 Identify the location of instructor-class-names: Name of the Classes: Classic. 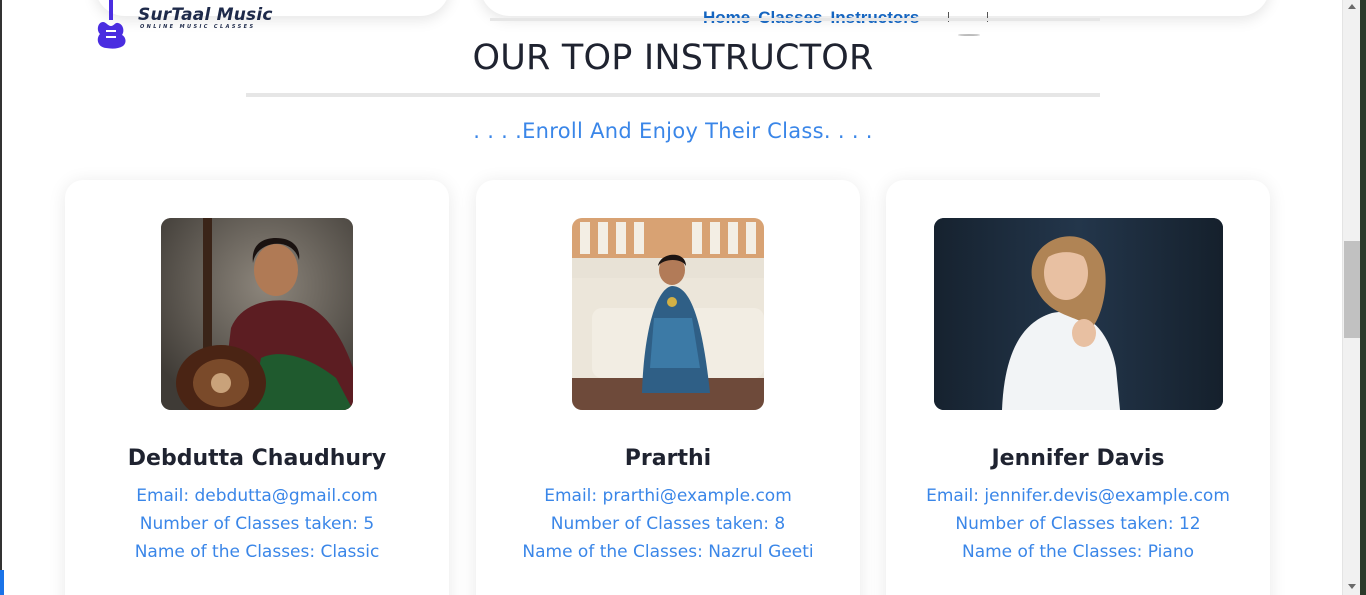
(257, 552).